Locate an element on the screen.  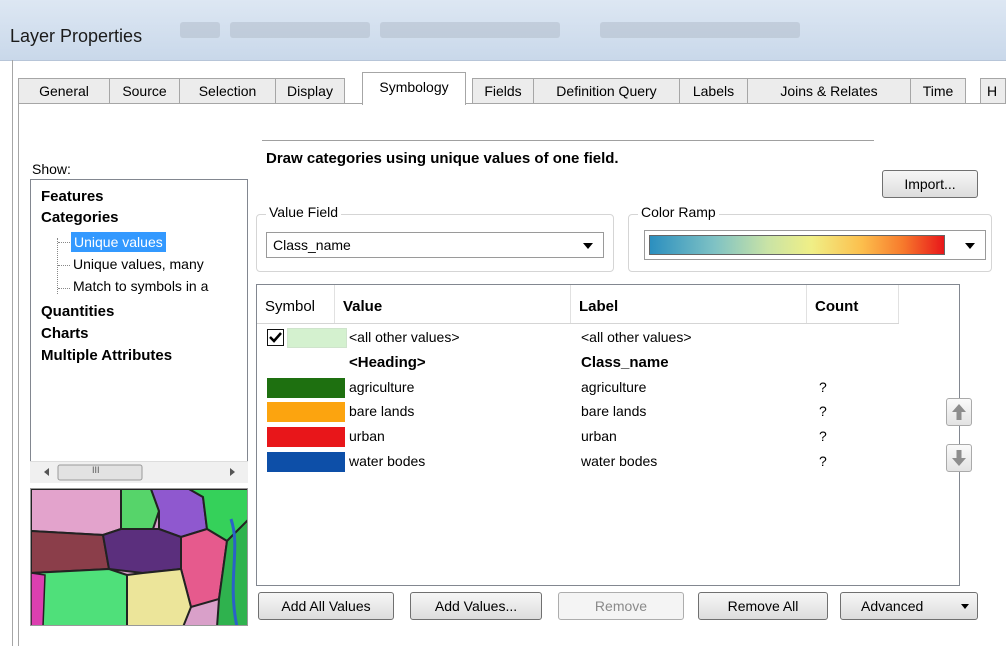
tab-definition-query: Definition Query is located at coordinates (606, 90).